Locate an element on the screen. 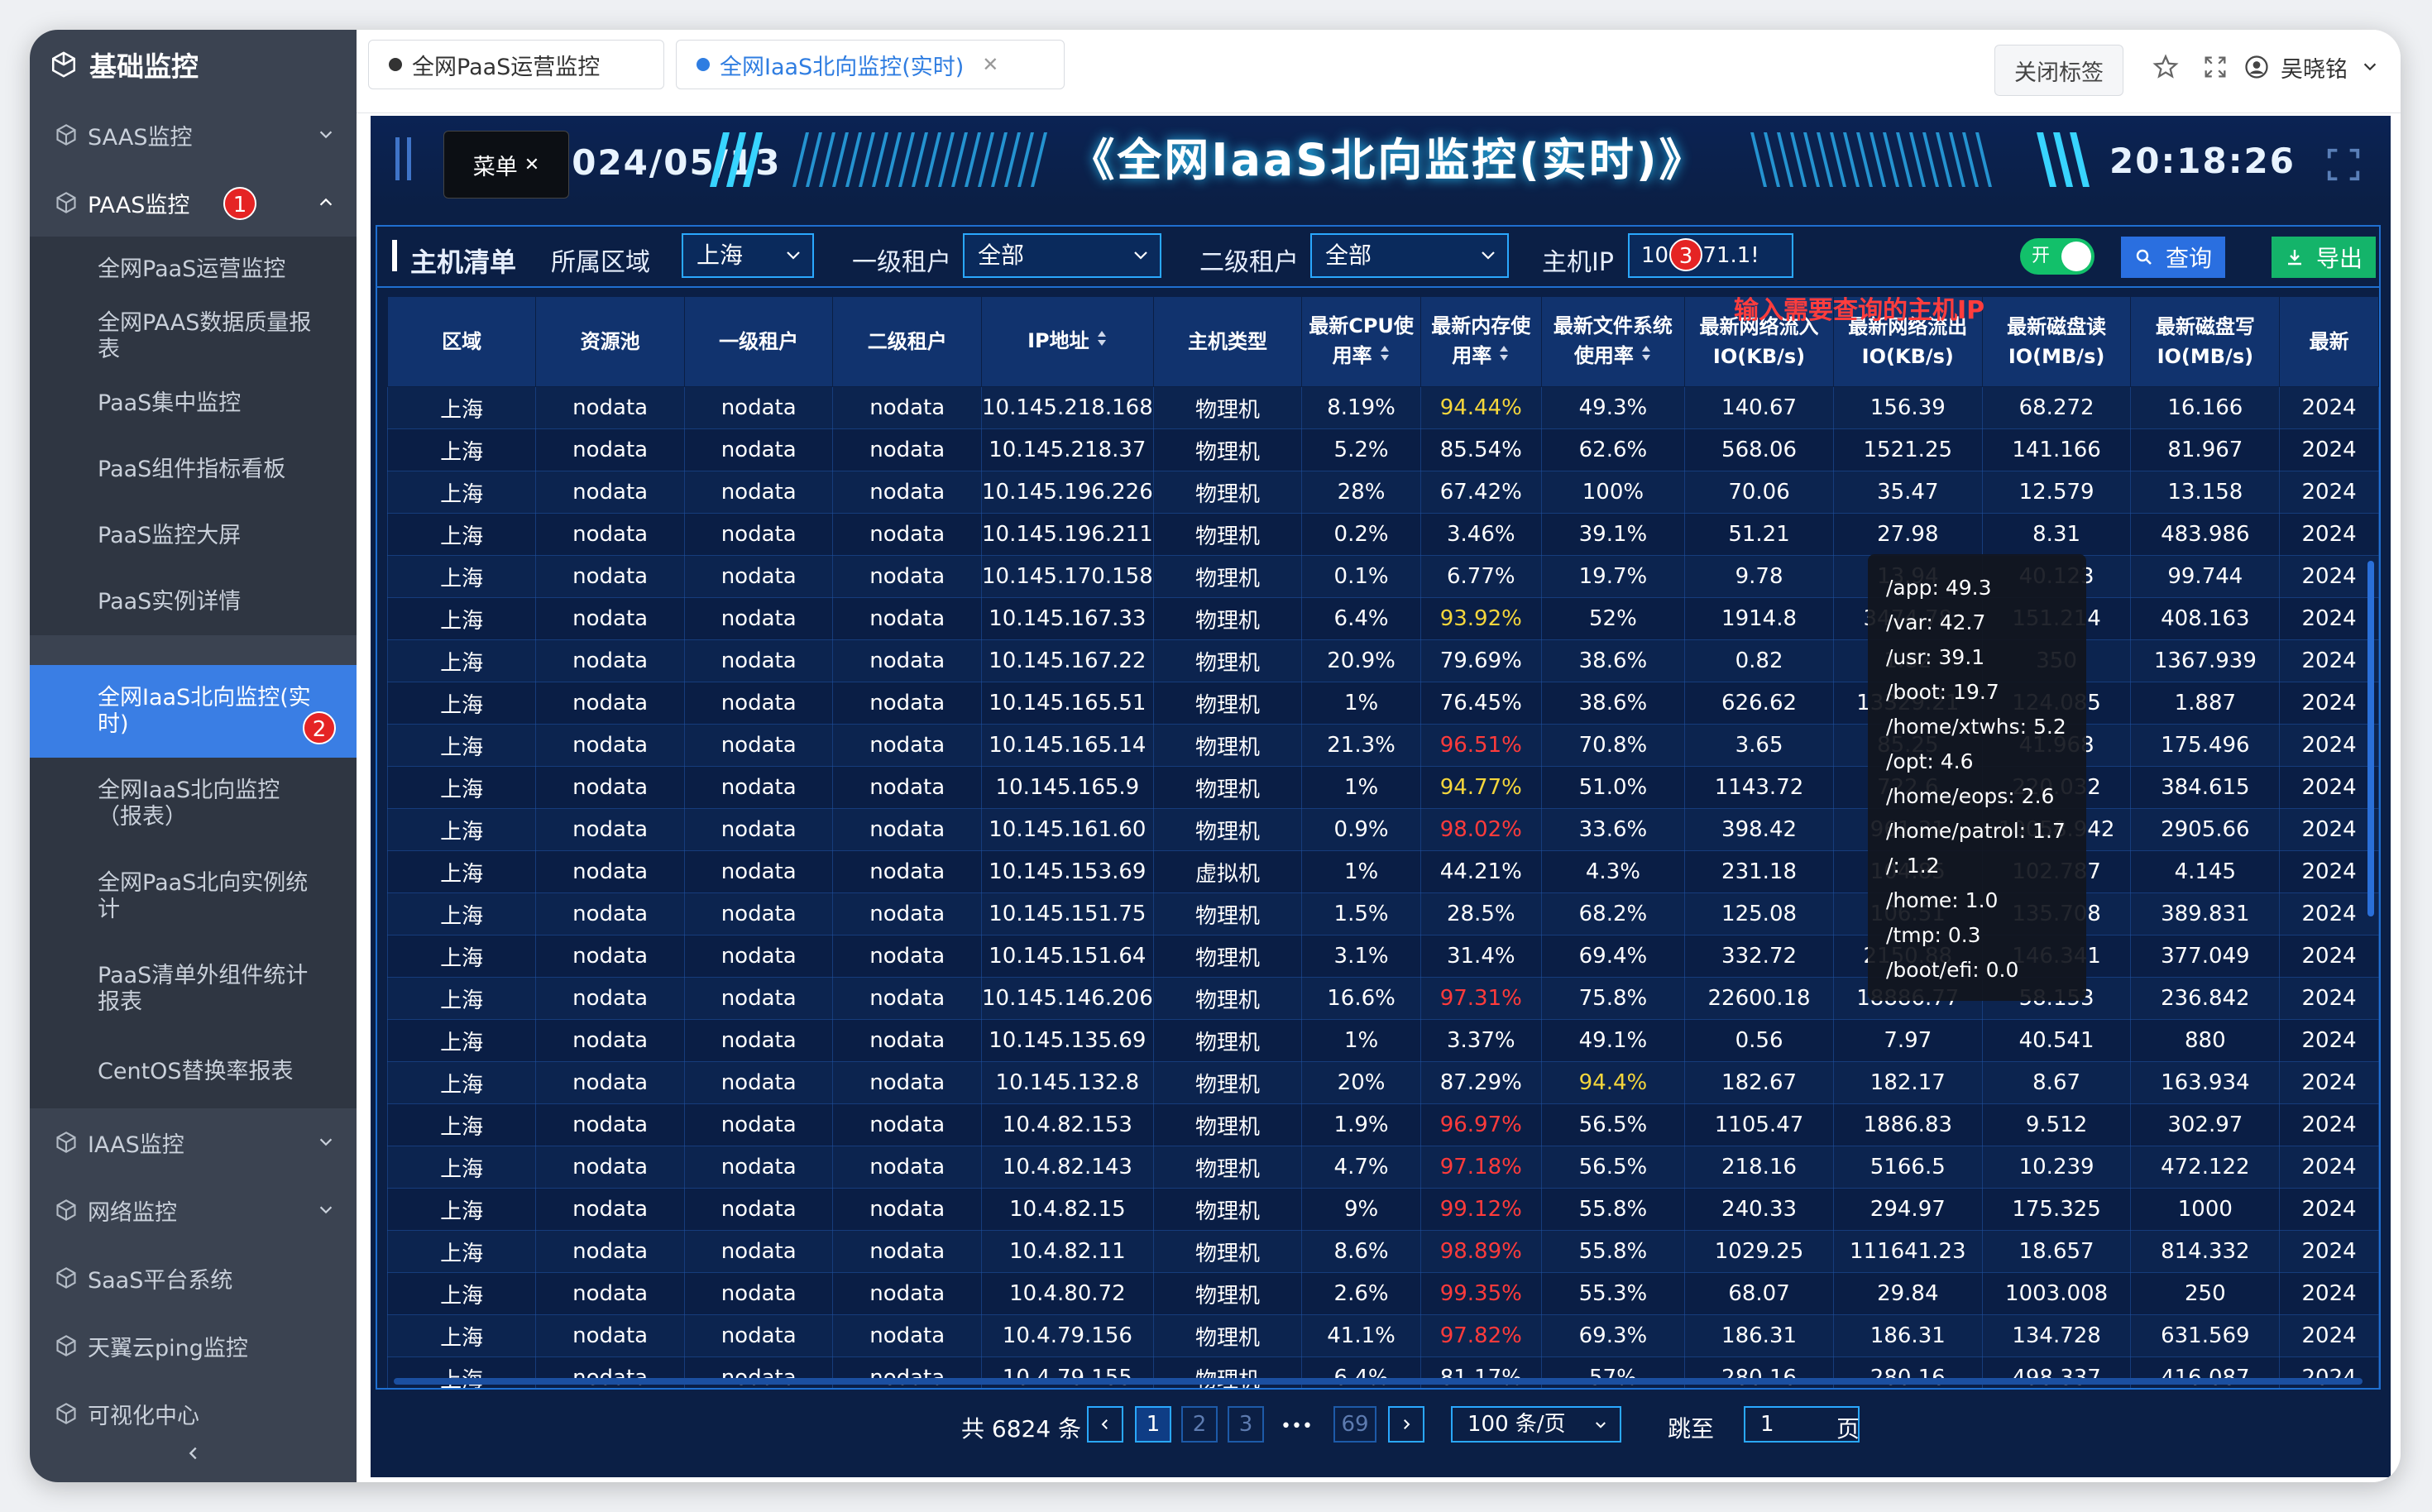 This screenshot has width=2432, height=1512. page-size-select: 100 条/页 is located at coordinates (1536, 1424).